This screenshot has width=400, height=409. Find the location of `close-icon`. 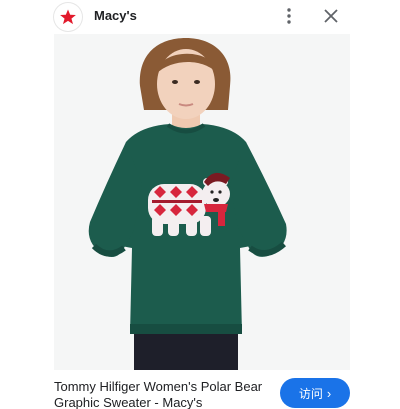

close-icon is located at coordinates (331, 16).